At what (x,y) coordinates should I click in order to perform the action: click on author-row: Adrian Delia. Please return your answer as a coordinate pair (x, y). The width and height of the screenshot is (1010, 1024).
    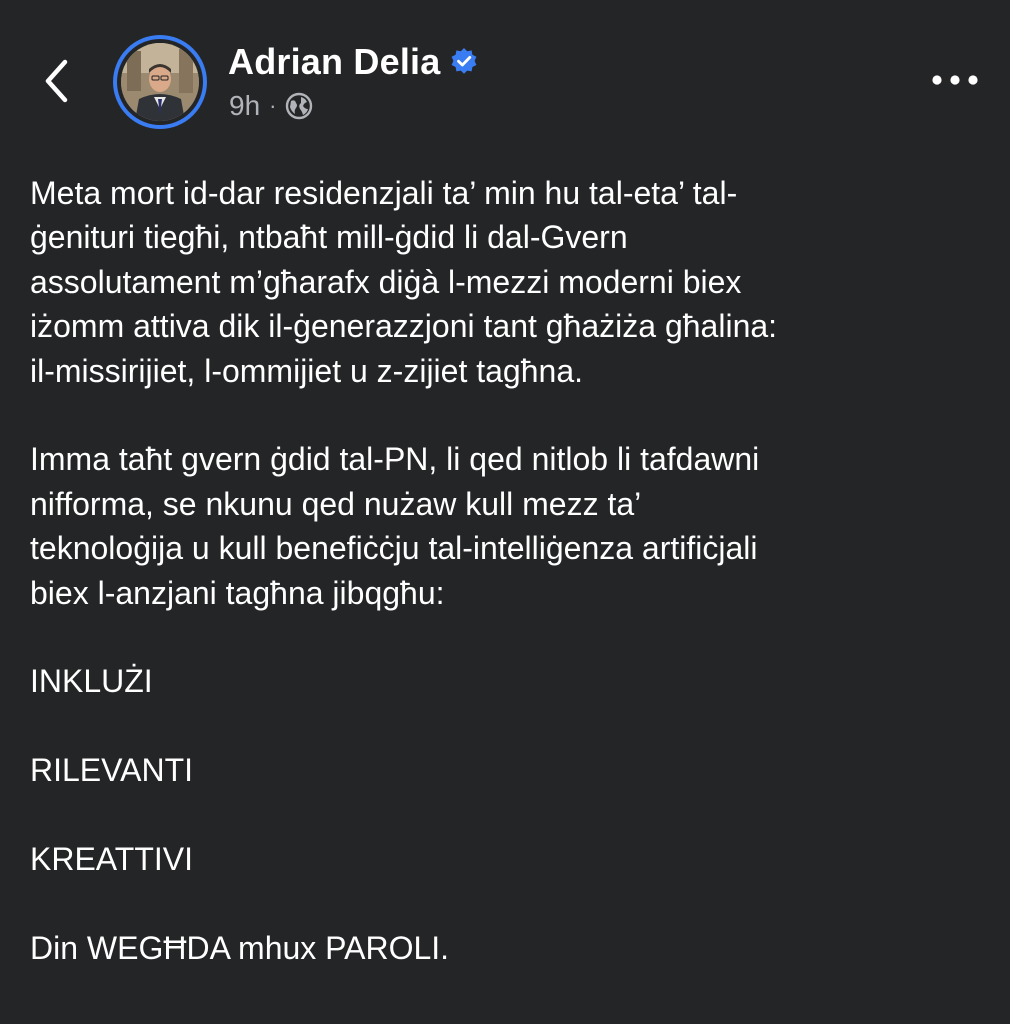
    Looking at the image, I should click on (353, 62).